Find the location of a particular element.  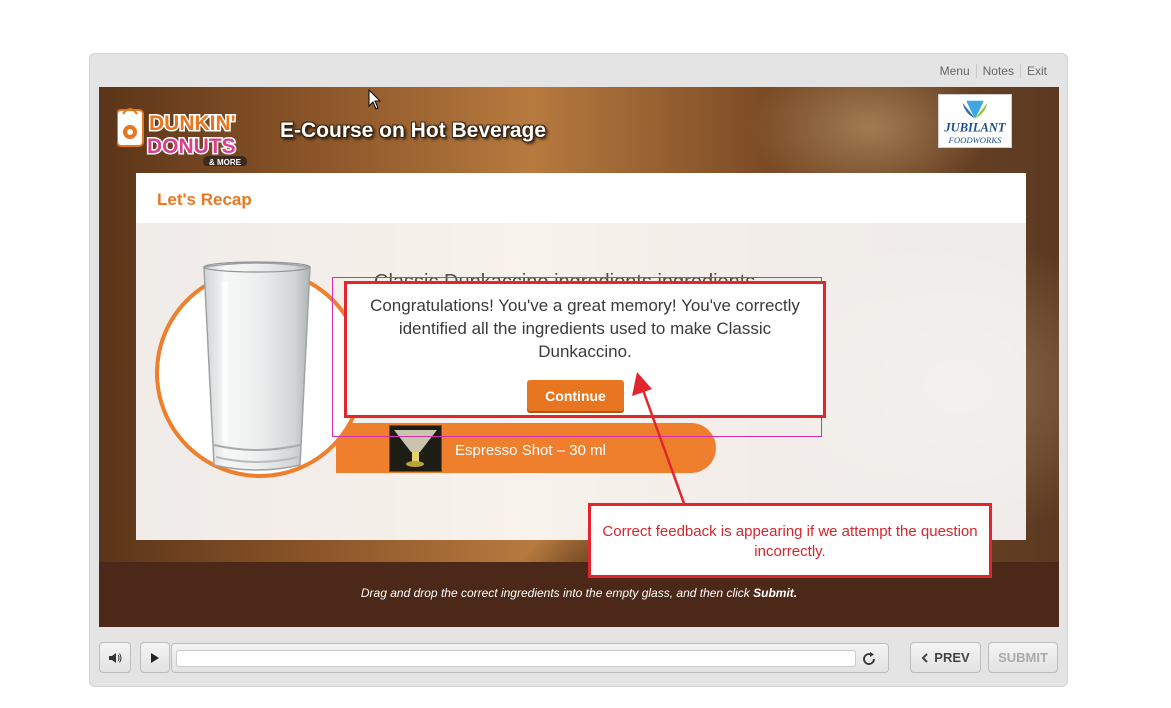

seek-bar-container is located at coordinates (530, 658).